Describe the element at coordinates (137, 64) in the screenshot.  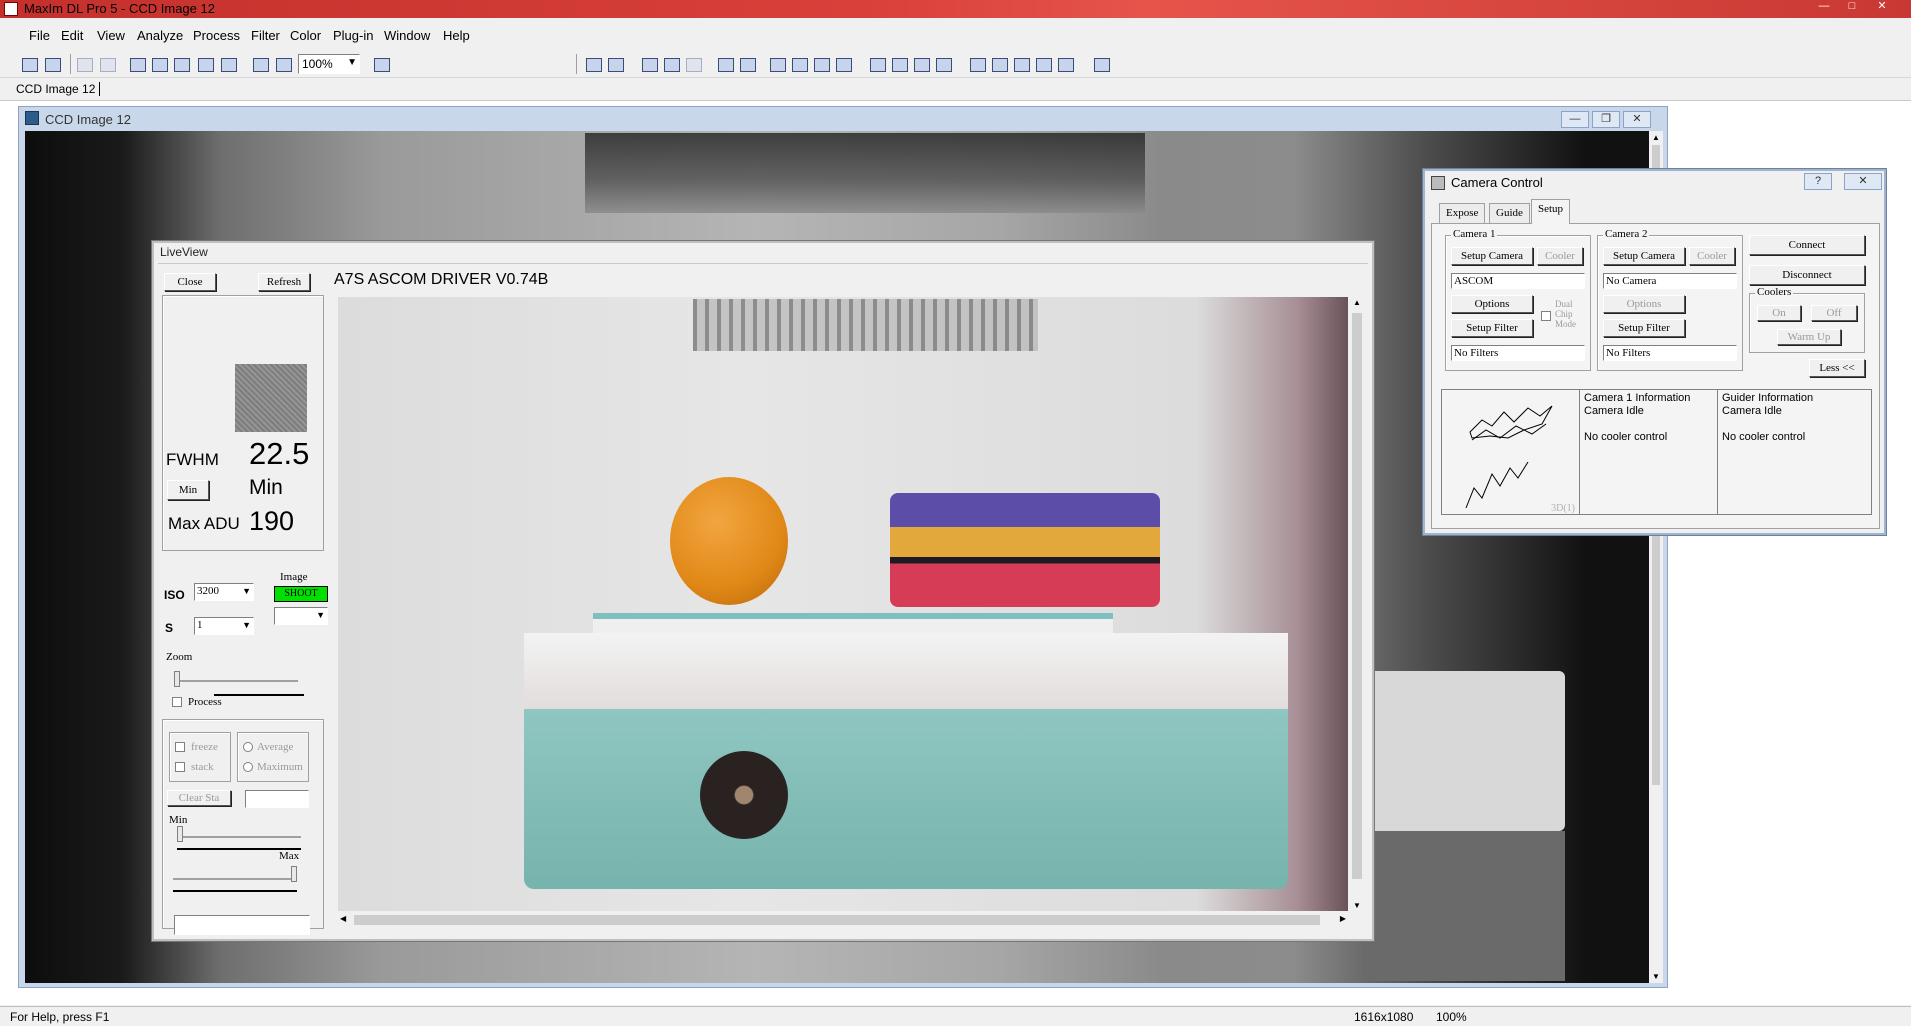
I see `image-icon` at that location.